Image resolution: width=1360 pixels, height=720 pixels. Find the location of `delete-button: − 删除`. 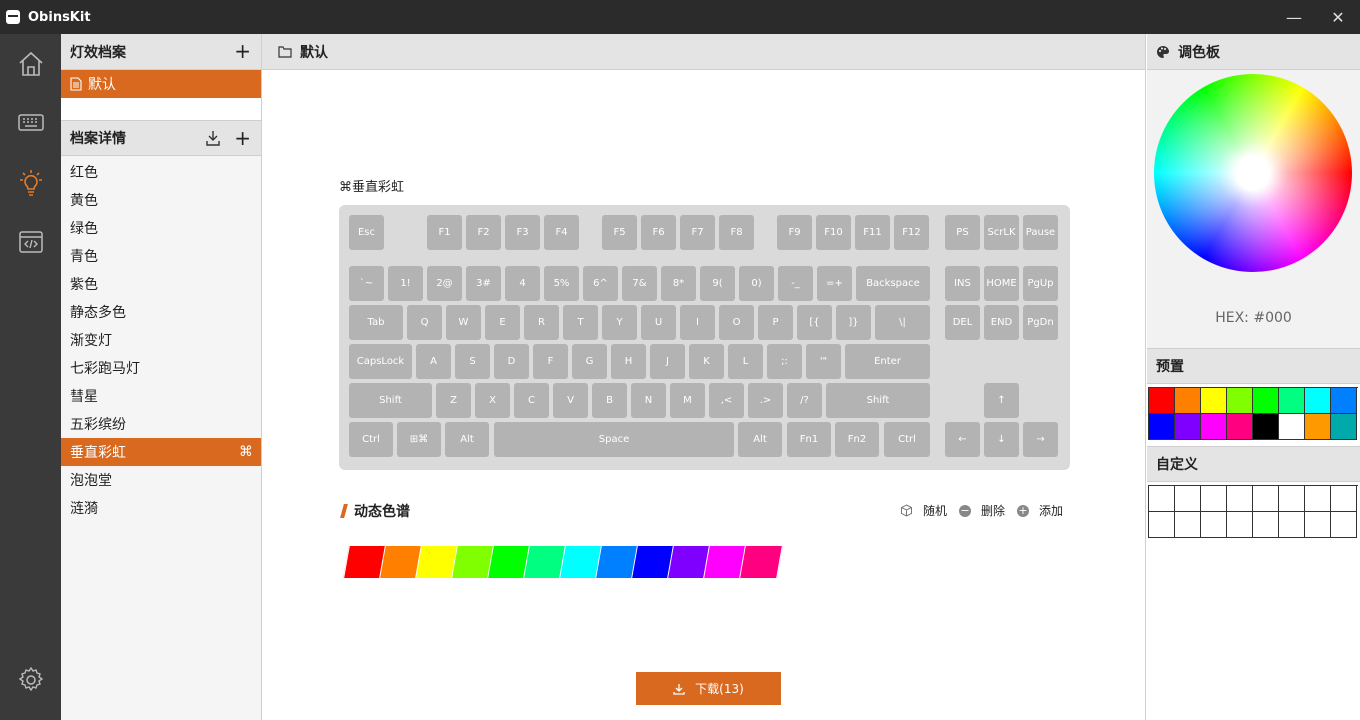

delete-button: − 删除 is located at coordinates (981, 510).